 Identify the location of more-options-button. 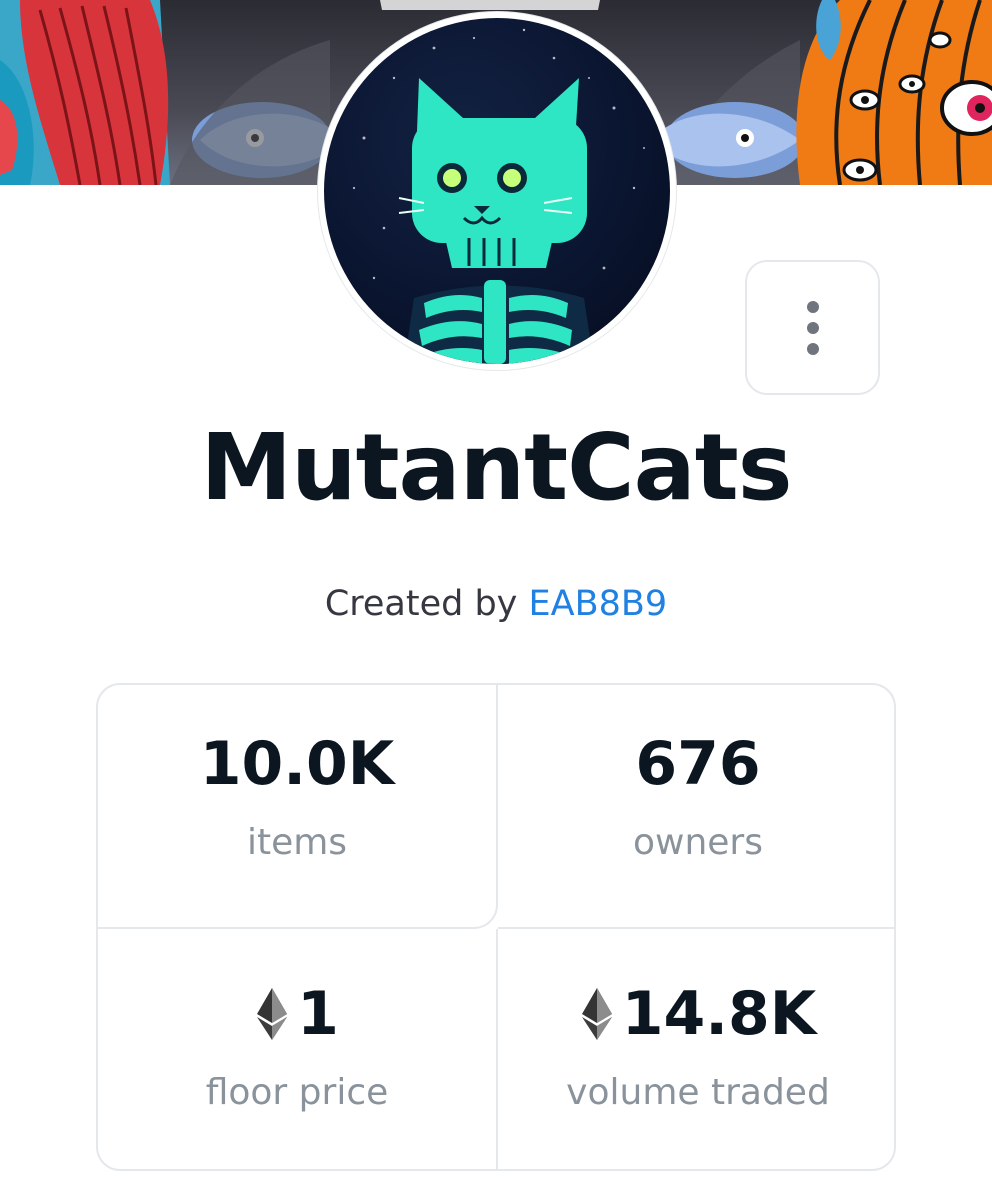
(812, 327).